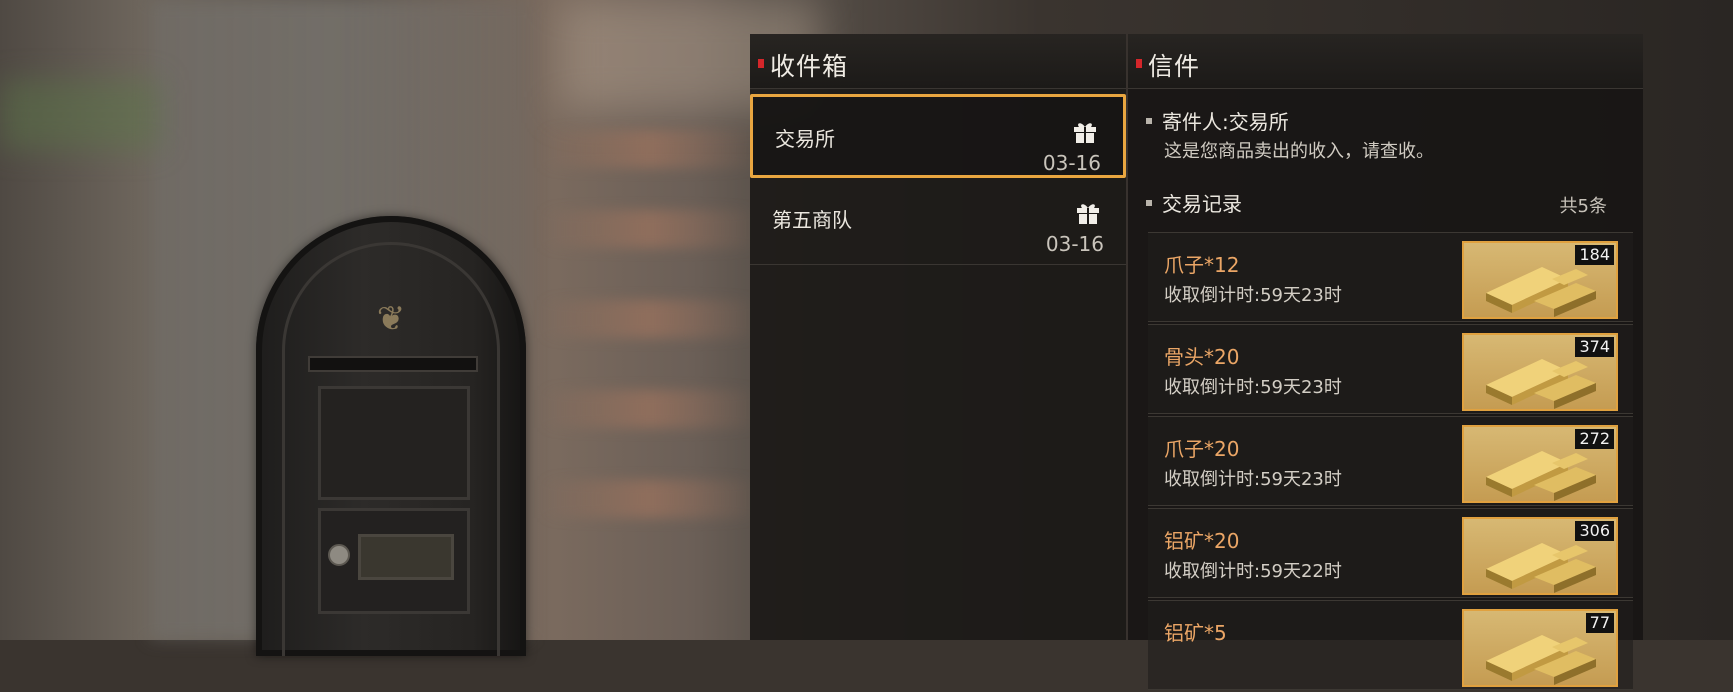 The width and height of the screenshot is (1733, 692). I want to click on mail-item: 第五商队 03-16, so click(938, 222).